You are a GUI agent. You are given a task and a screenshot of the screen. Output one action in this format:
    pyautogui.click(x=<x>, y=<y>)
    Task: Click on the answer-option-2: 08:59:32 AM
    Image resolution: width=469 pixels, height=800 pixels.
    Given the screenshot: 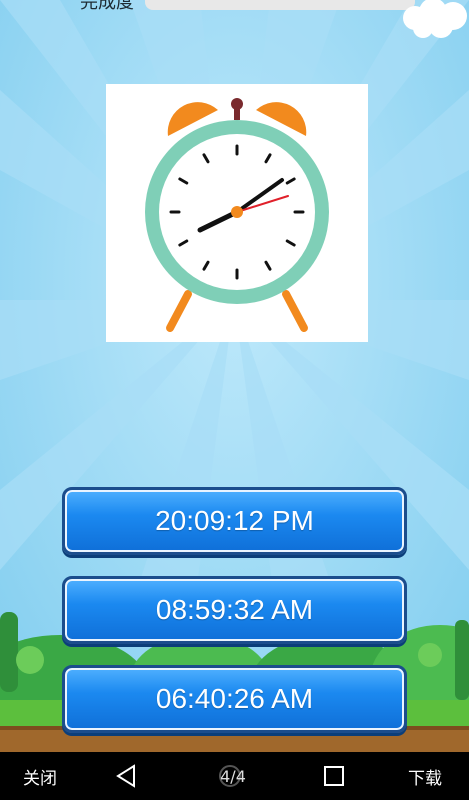 What is the action you would take?
    pyautogui.click(x=234, y=610)
    